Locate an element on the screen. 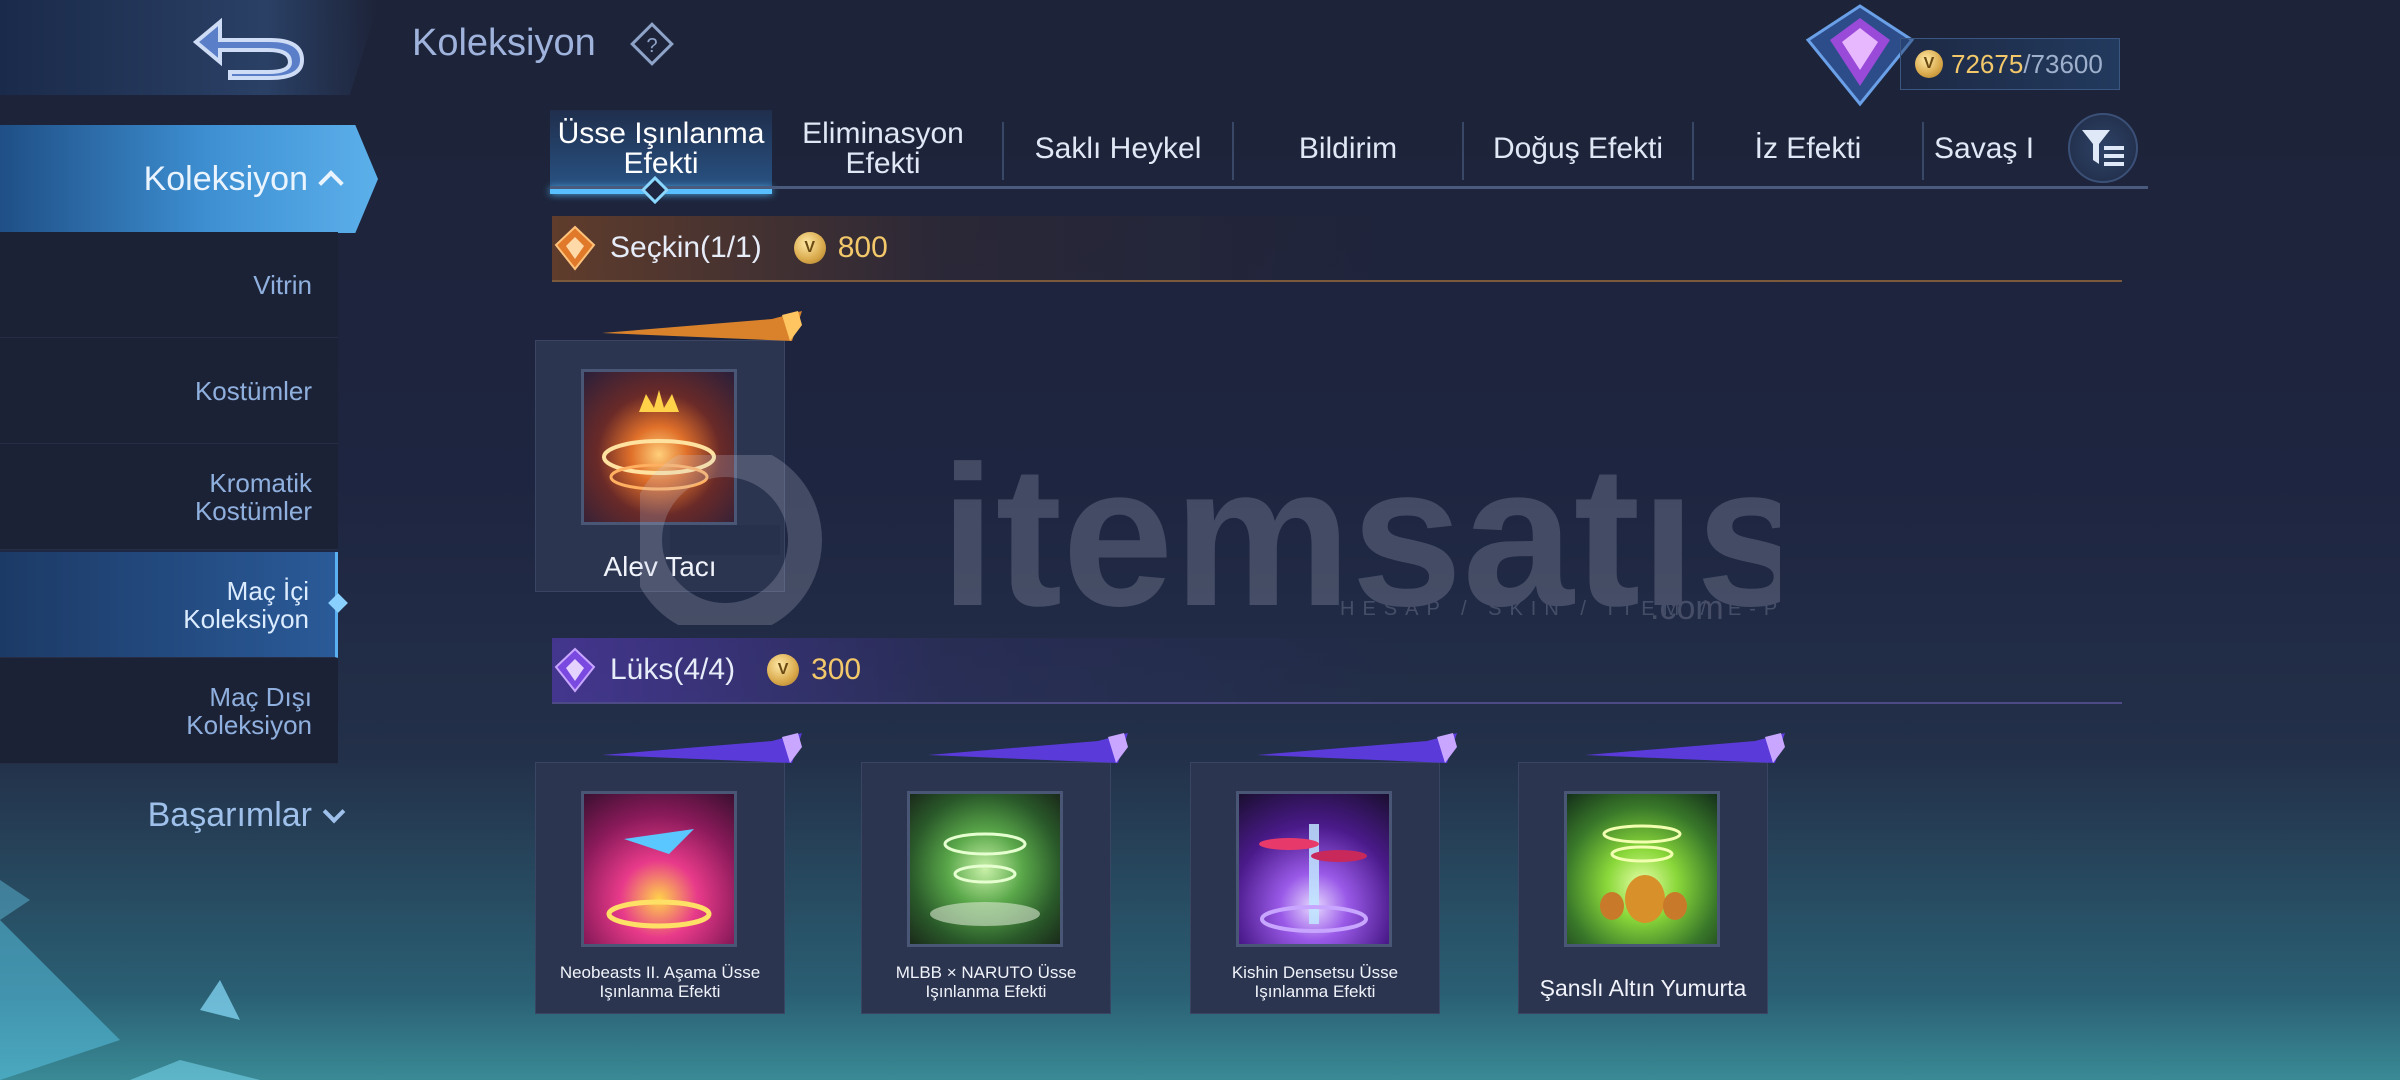 The width and height of the screenshot is (2400, 1080). item-name: Kishin Densetsu Üsse Işınlanma Efekti is located at coordinates (1315, 982).